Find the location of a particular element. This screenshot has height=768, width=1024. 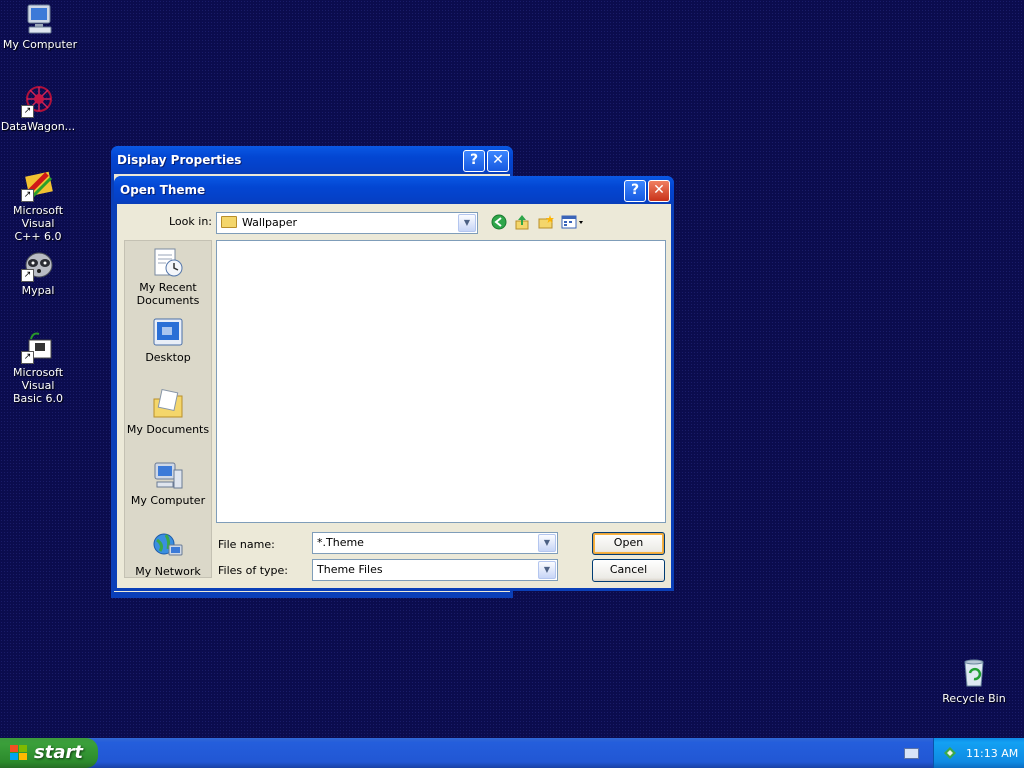

views-icon is located at coordinates (572, 222).